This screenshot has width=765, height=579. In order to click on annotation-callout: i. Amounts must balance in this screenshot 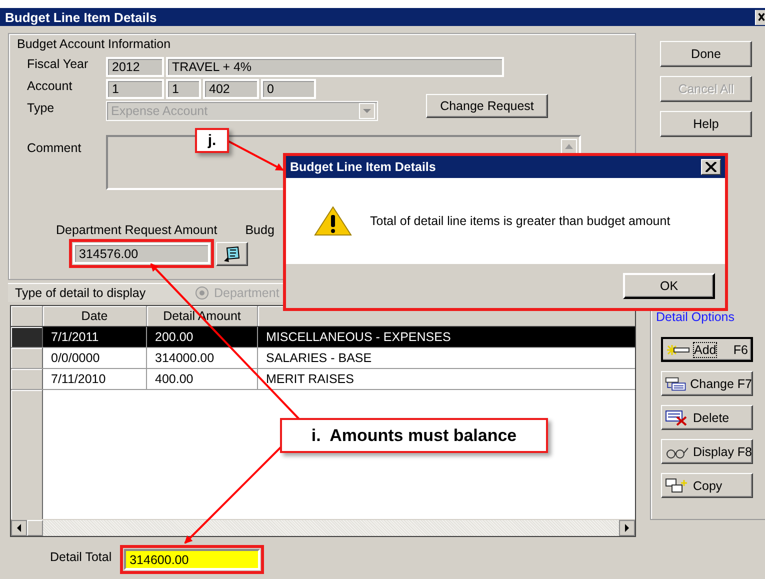, I will do `click(414, 435)`.